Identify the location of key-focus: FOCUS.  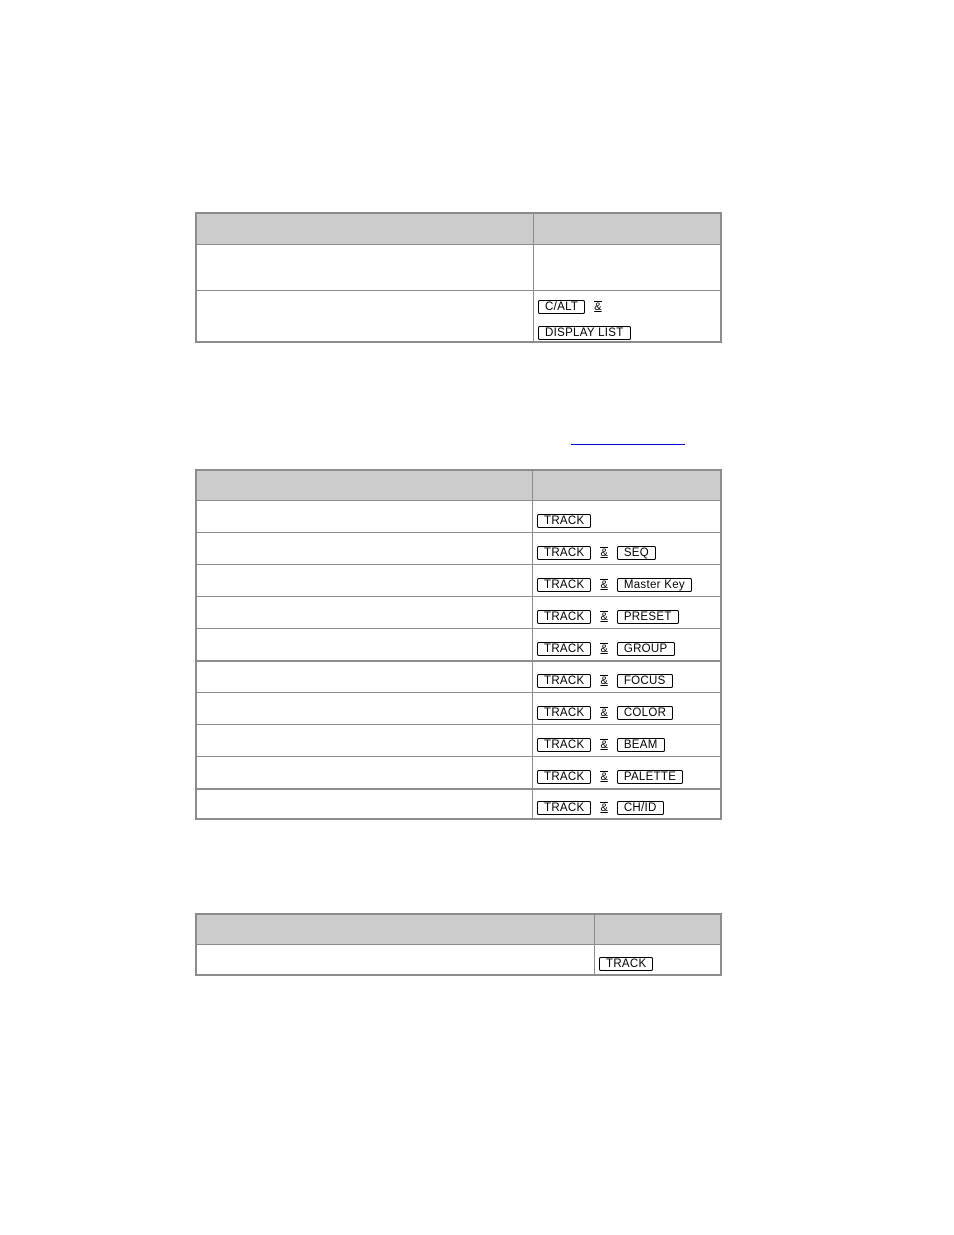
(644, 680).